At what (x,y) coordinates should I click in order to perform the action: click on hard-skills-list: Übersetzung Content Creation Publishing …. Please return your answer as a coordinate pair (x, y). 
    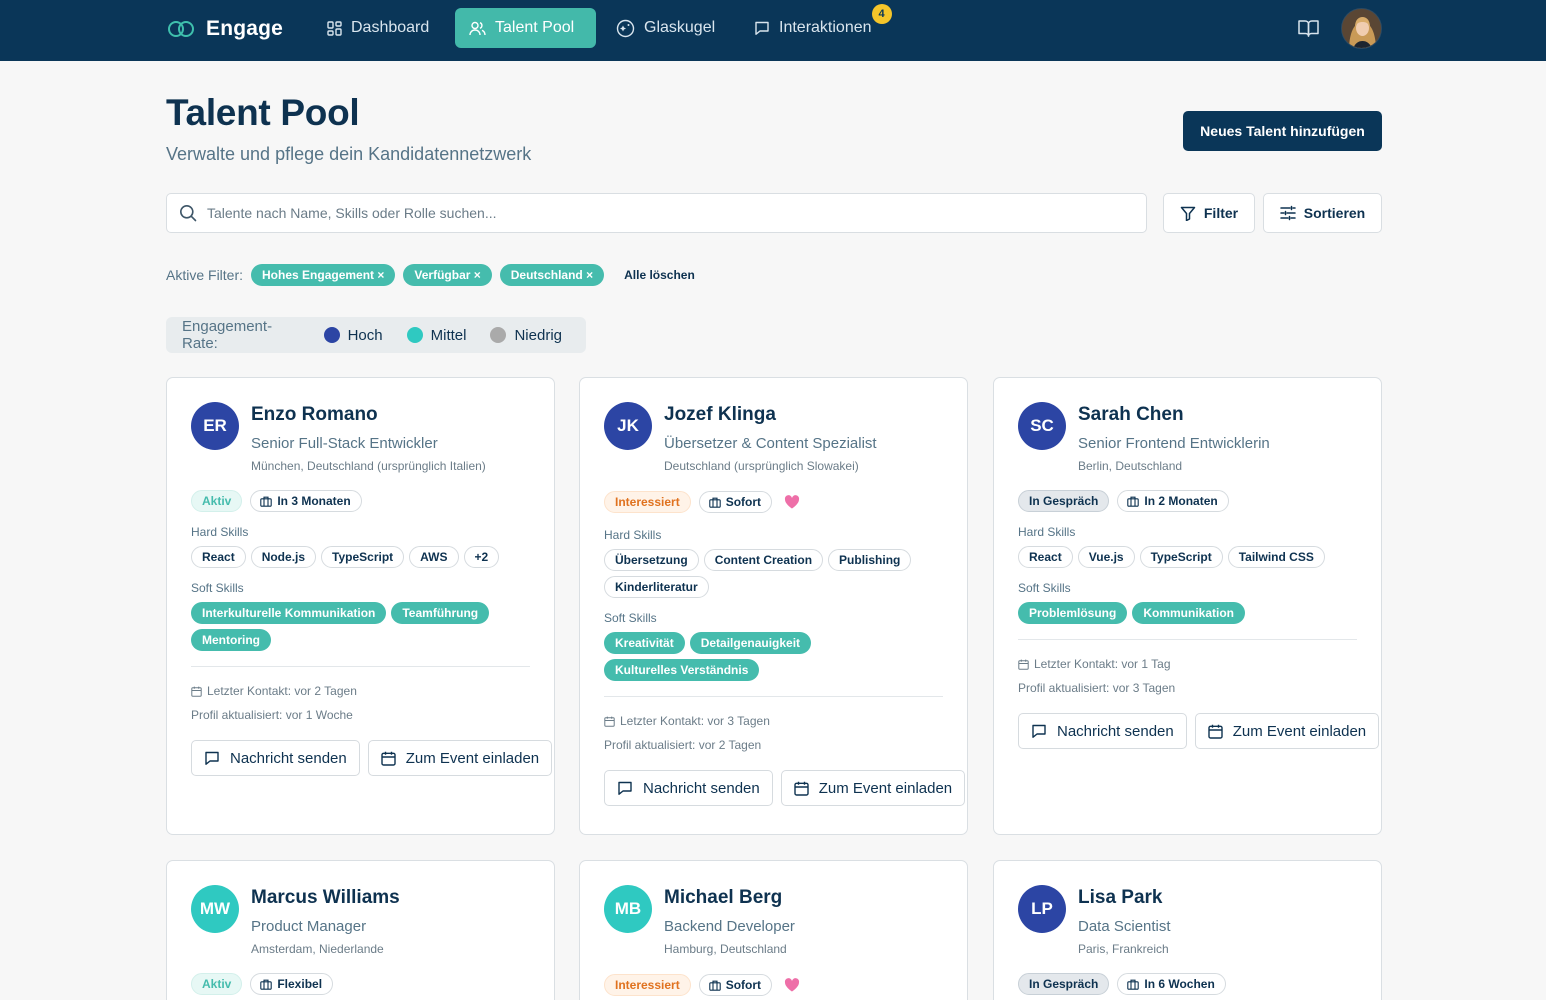
    Looking at the image, I should click on (773, 573).